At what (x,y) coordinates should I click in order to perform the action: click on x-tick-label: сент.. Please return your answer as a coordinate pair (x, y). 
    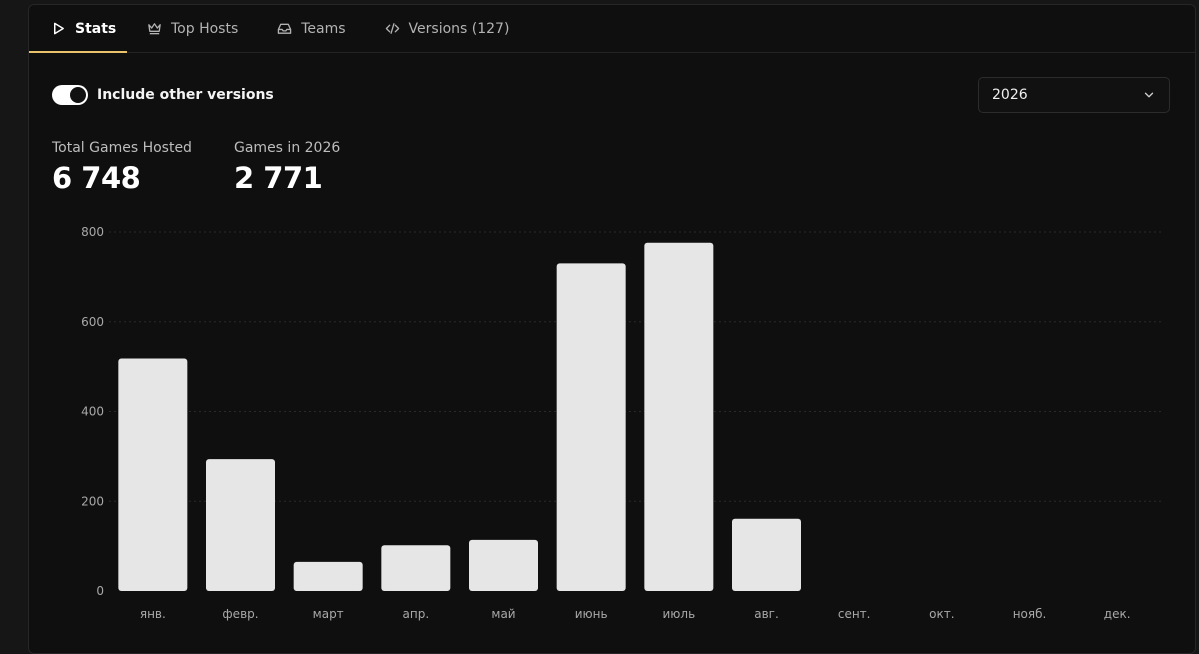
    Looking at the image, I should click on (854, 614).